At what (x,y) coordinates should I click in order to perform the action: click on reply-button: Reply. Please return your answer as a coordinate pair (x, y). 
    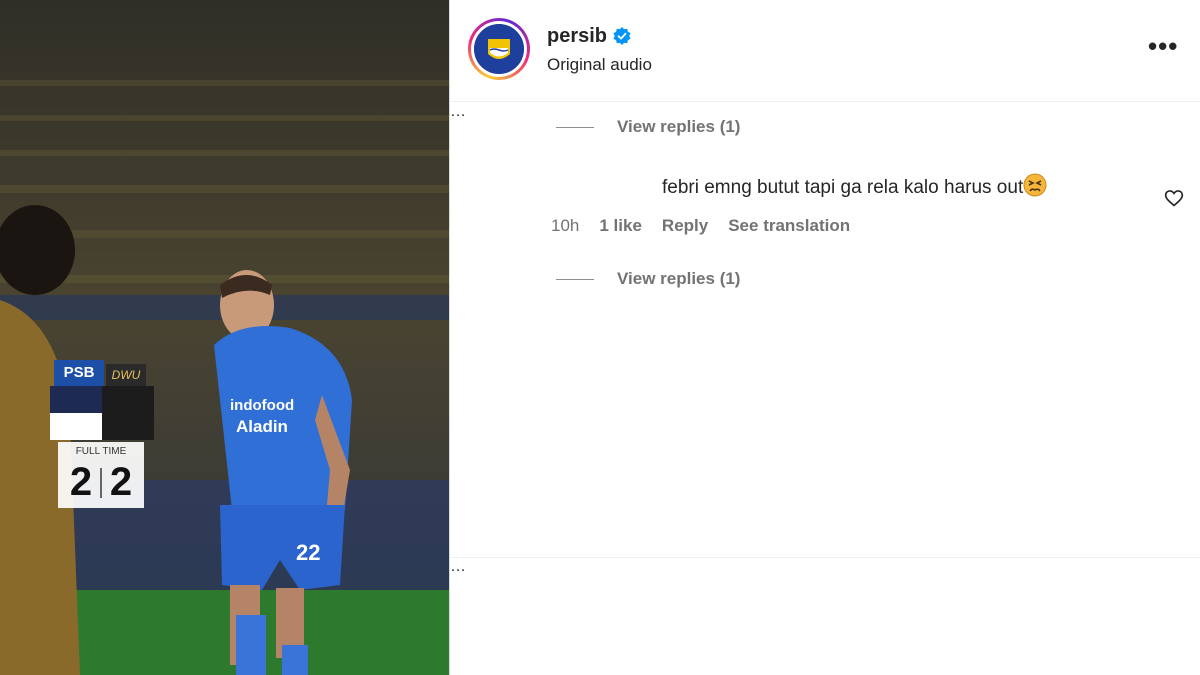
    Looking at the image, I should click on (685, 226).